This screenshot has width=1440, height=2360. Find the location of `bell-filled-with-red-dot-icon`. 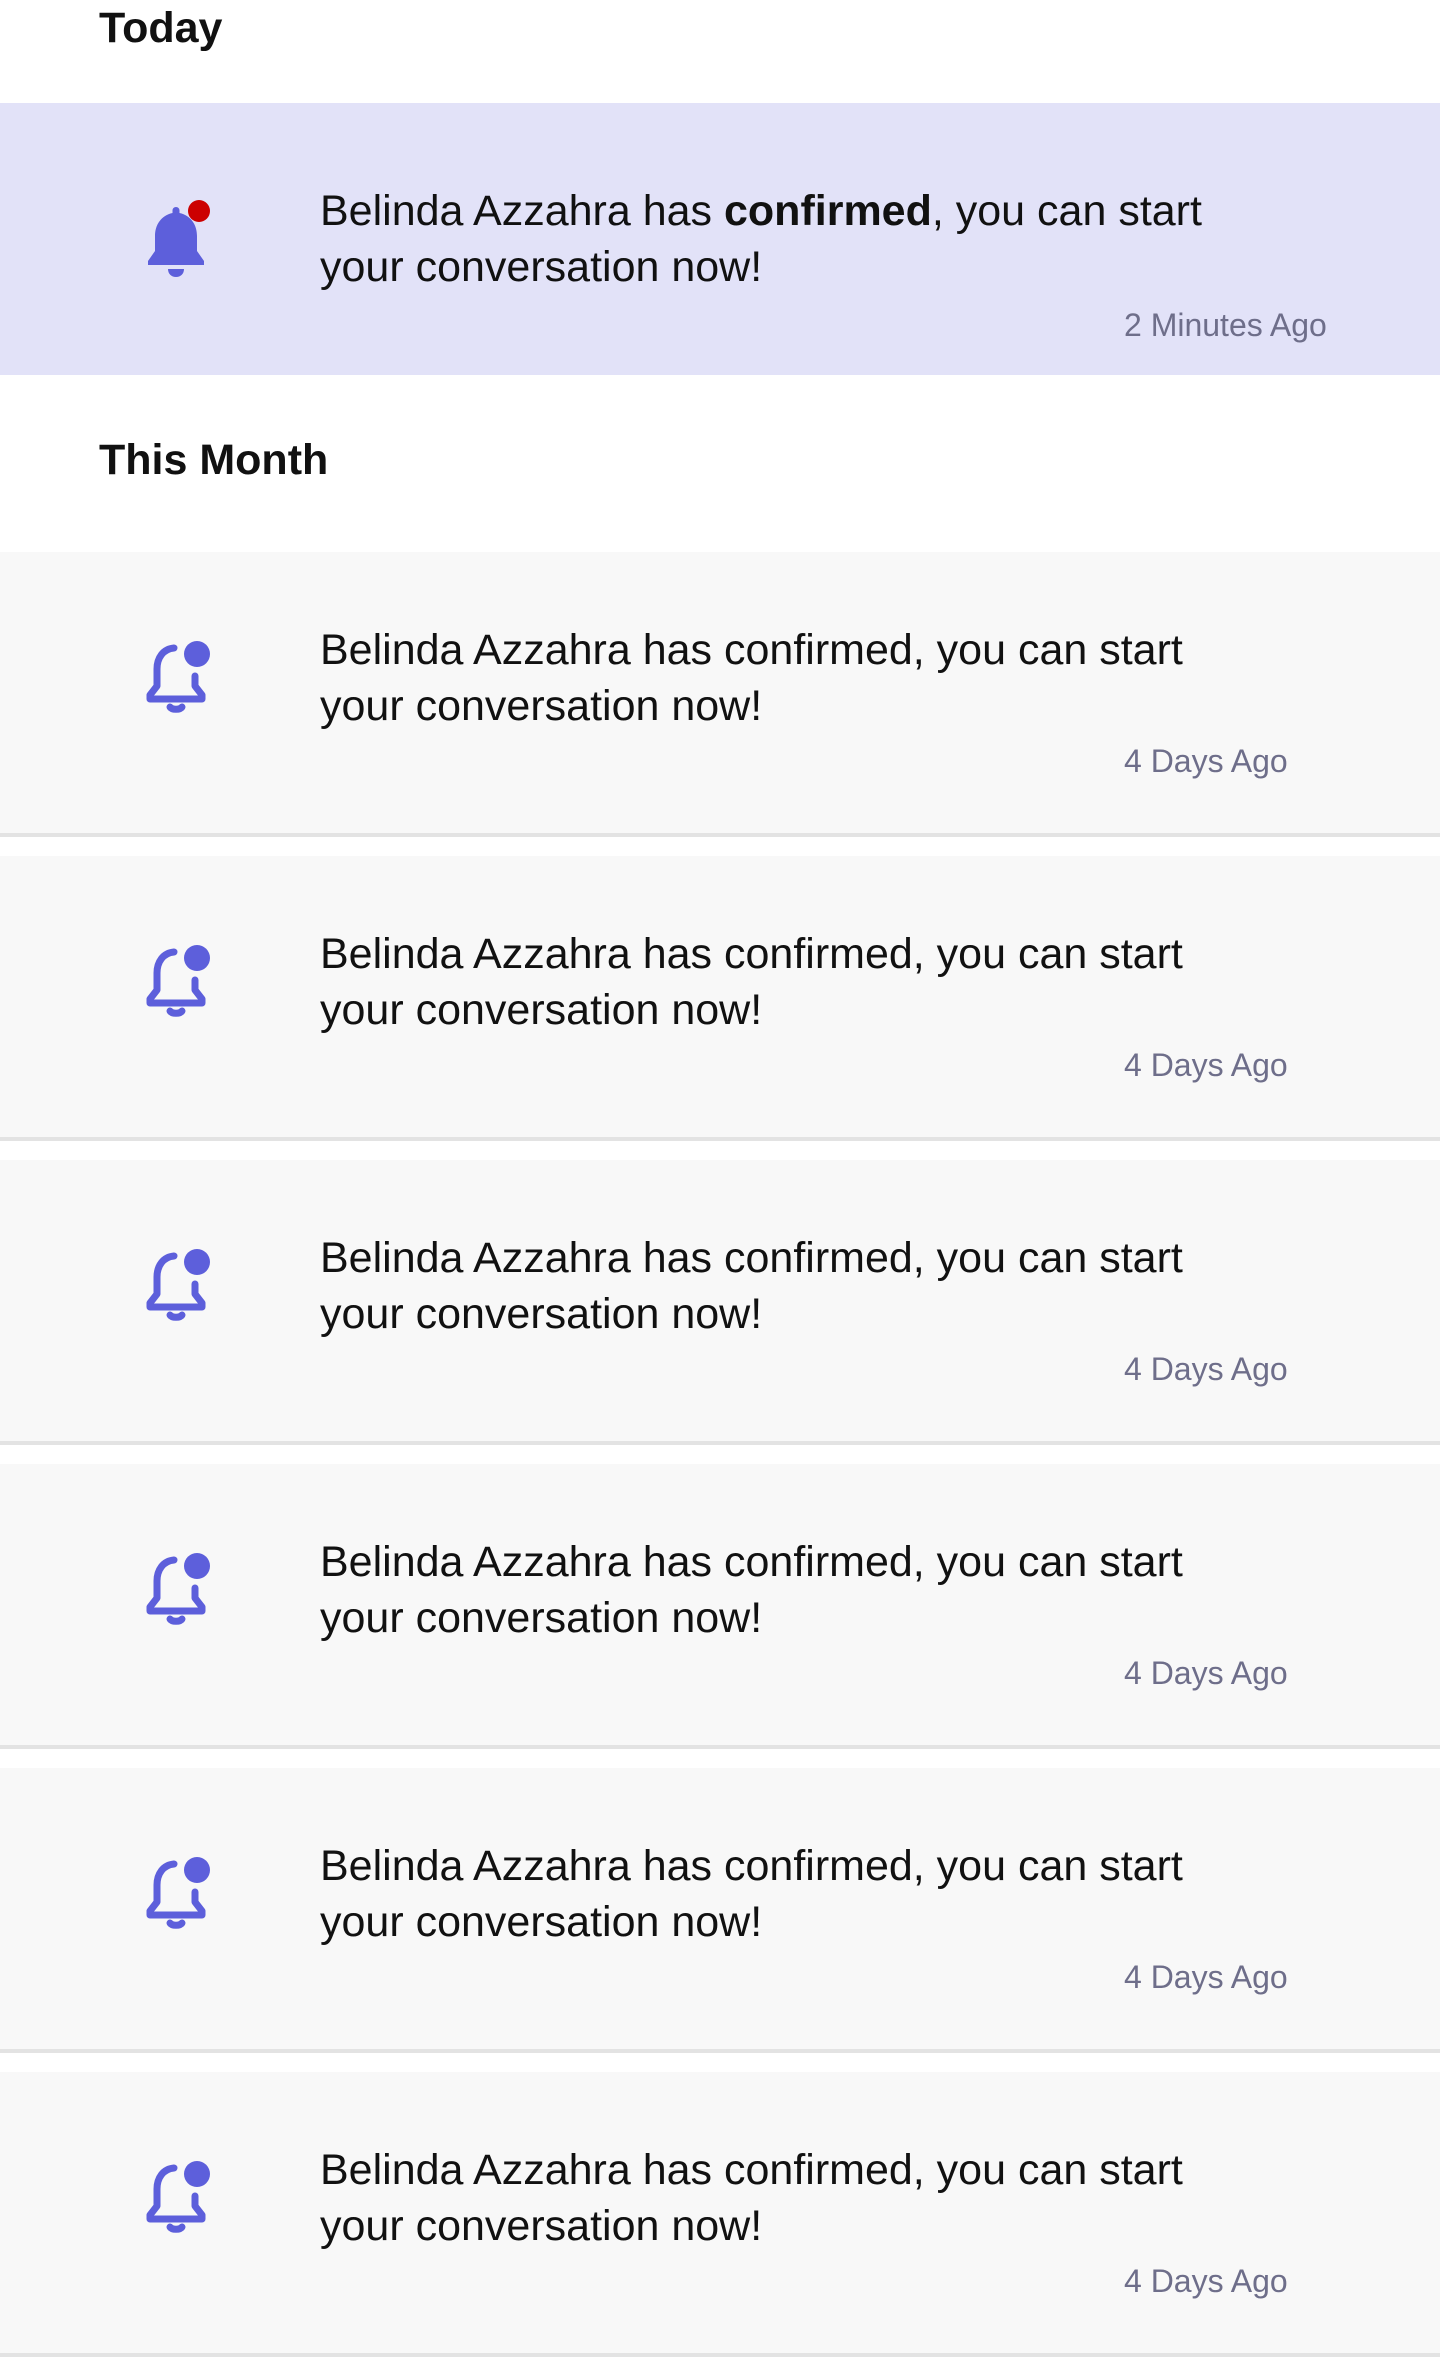

bell-filled-with-red-dot-icon is located at coordinates (176, 241).